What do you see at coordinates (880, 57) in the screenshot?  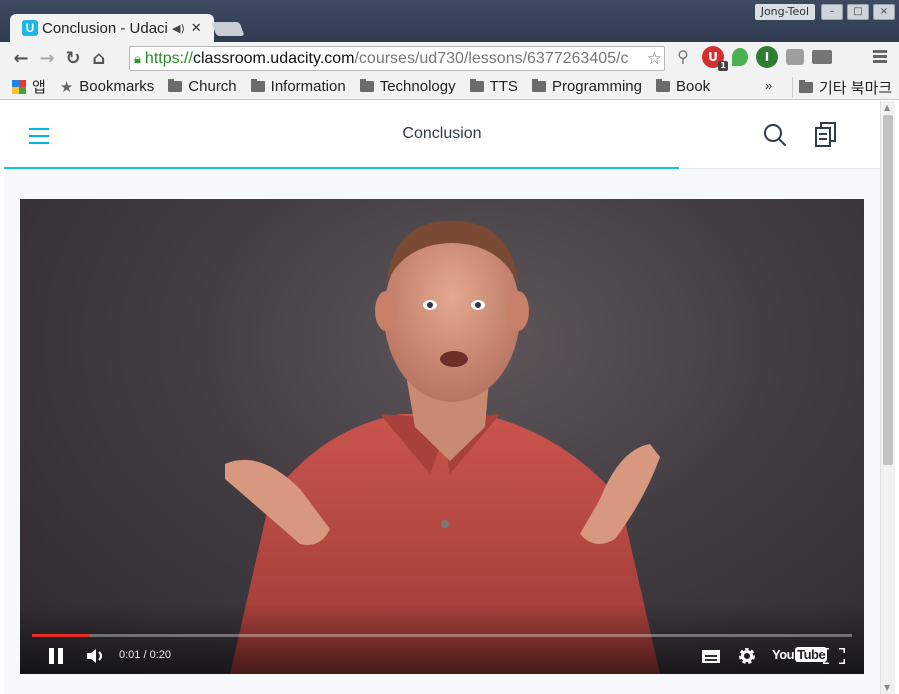 I see `chrome-menu-icon` at bounding box center [880, 57].